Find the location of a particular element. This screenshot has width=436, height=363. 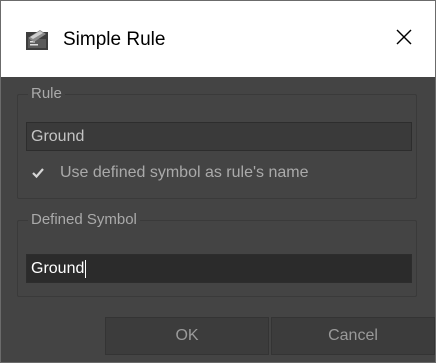

ok-button: OK is located at coordinates (187, 336).